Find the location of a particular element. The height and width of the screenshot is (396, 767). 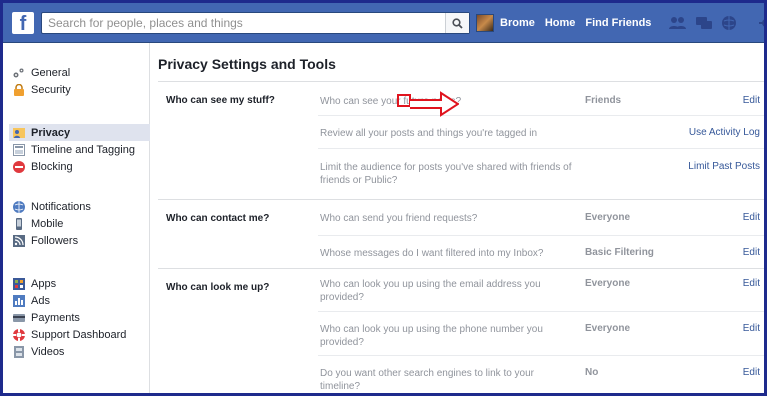

sidebar-item-label: Mobile is located at coordinates (47, 223).